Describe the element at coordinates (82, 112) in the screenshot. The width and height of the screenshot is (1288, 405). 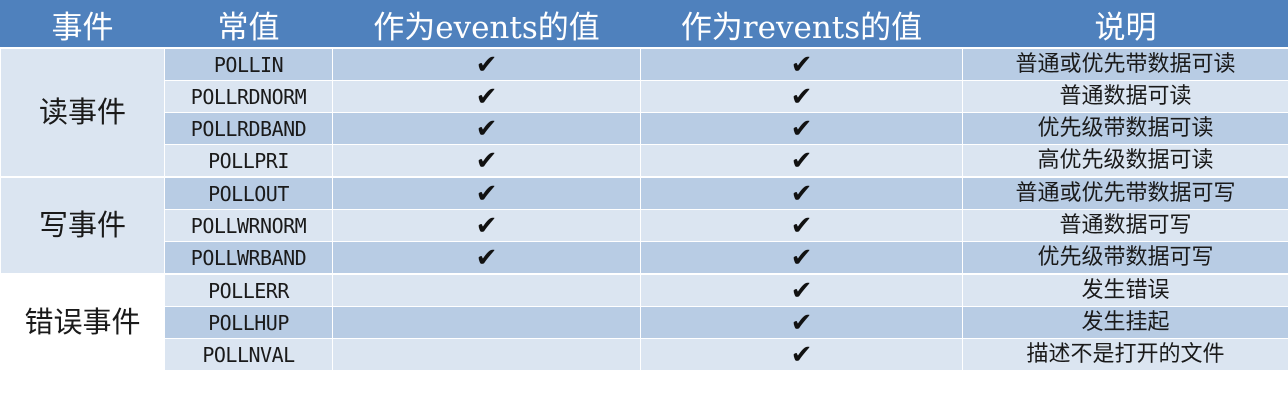
I see `event-group-label: 读事件` at that location.